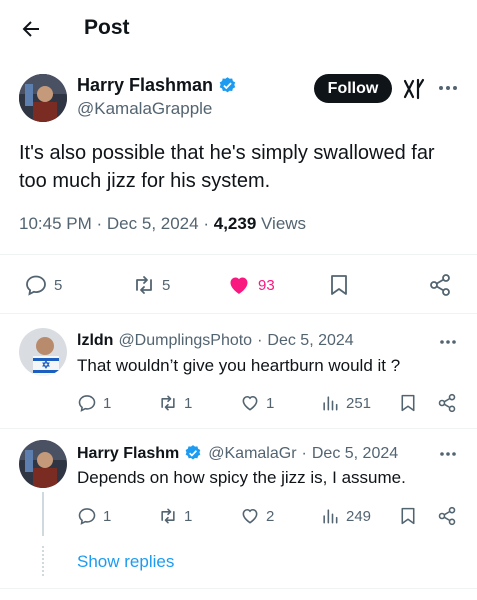 The width and height of the screenshot is (477, 600). I want to click on views-action: 249, so click(345, 516).